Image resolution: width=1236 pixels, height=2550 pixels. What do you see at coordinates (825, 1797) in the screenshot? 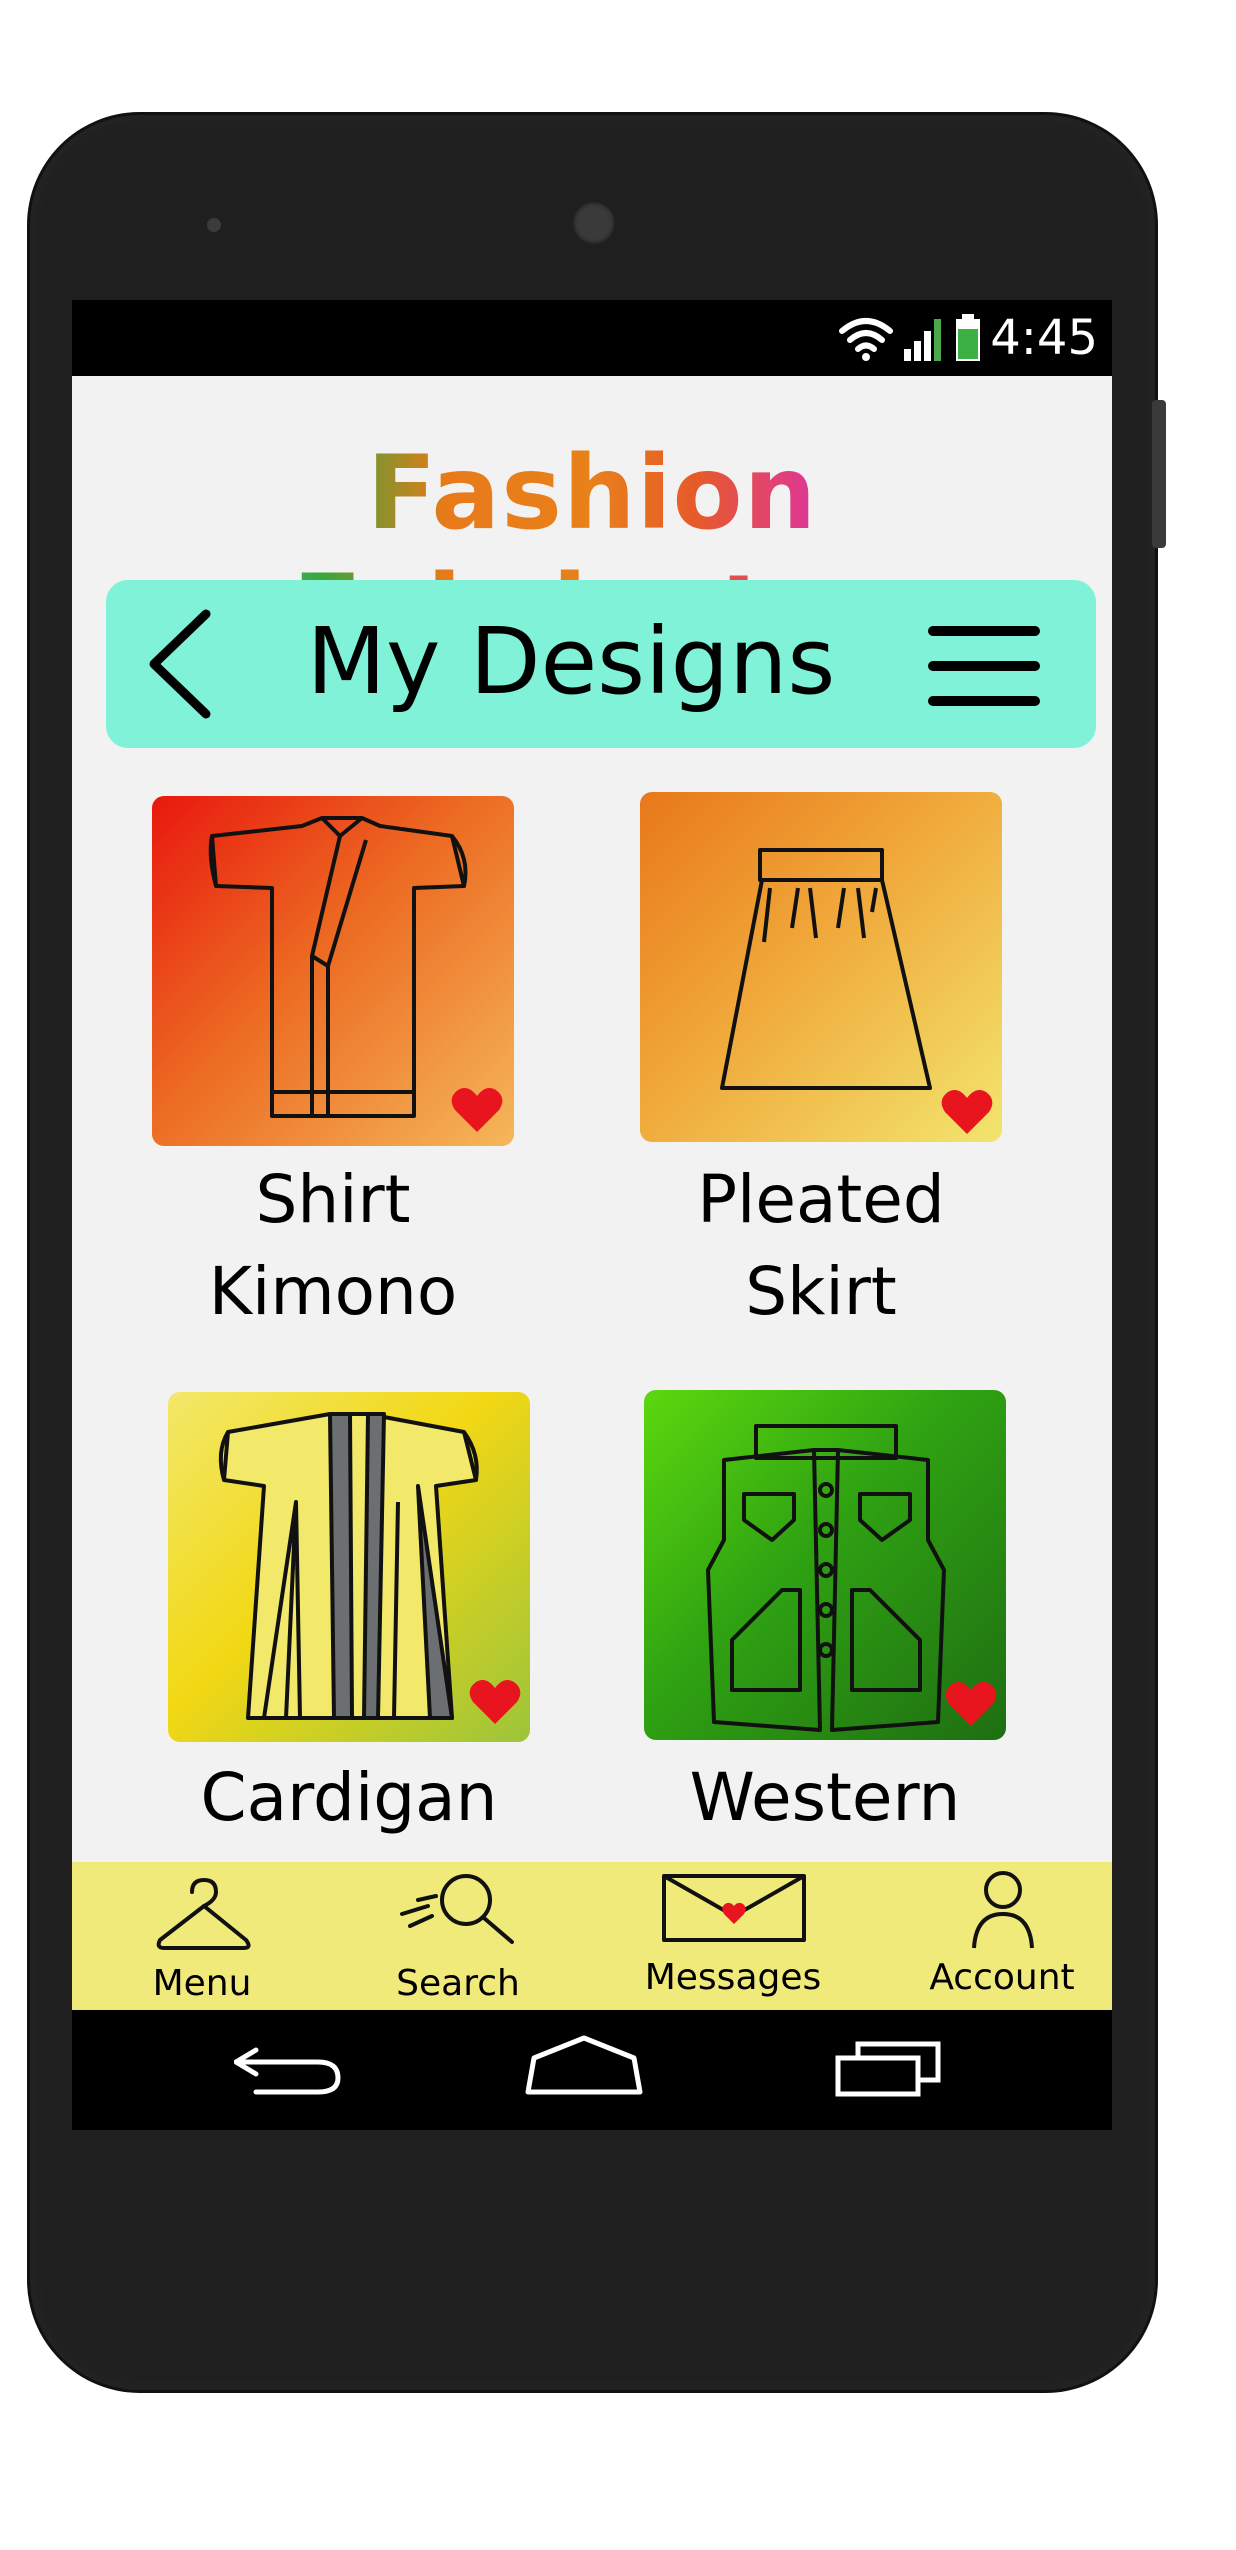
I see `design-name-line1: Western` at bounding box center [825, 1797].